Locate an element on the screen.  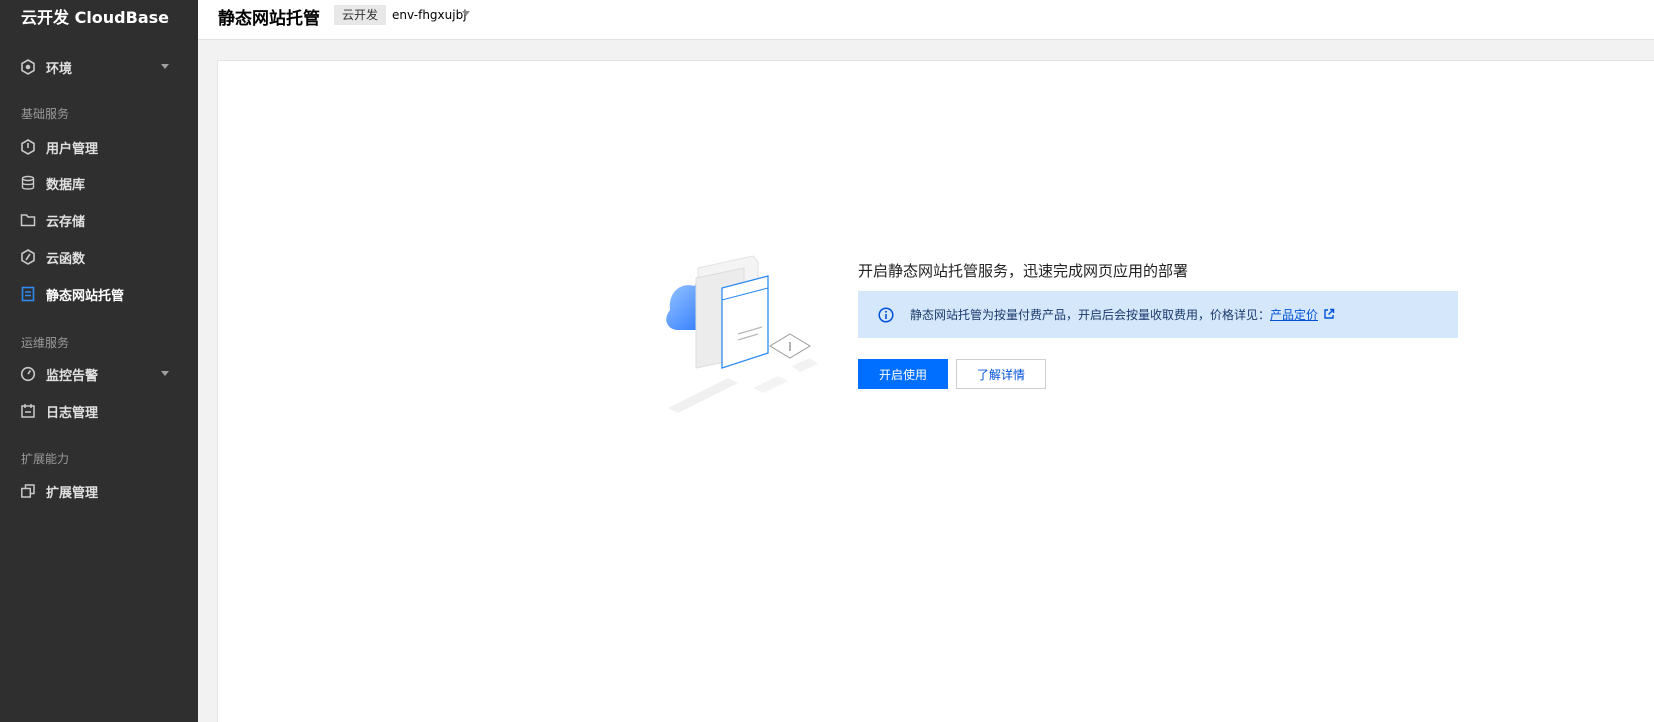
sidebar-item-cloud-storage: 云存储 is located at coordinates (99, 220).